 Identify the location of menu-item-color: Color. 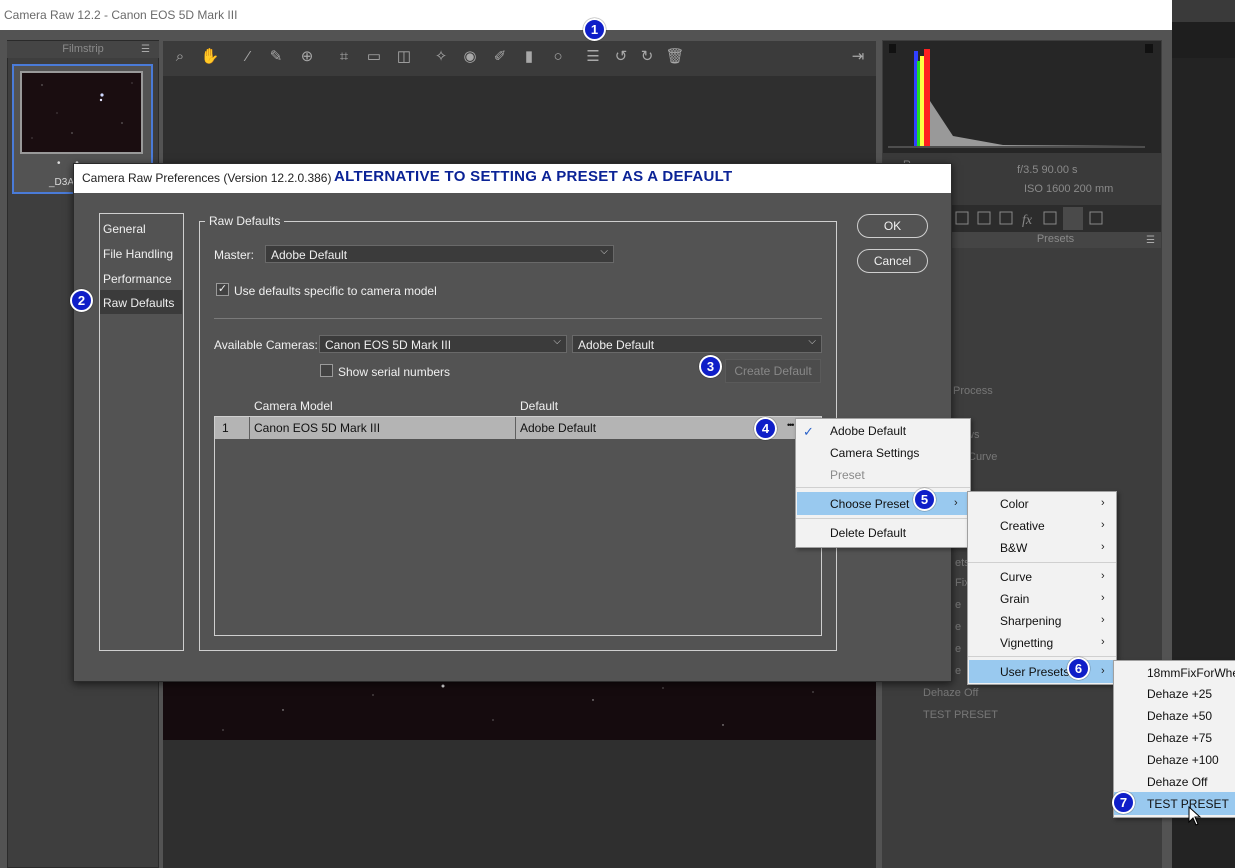
(1014, 504).